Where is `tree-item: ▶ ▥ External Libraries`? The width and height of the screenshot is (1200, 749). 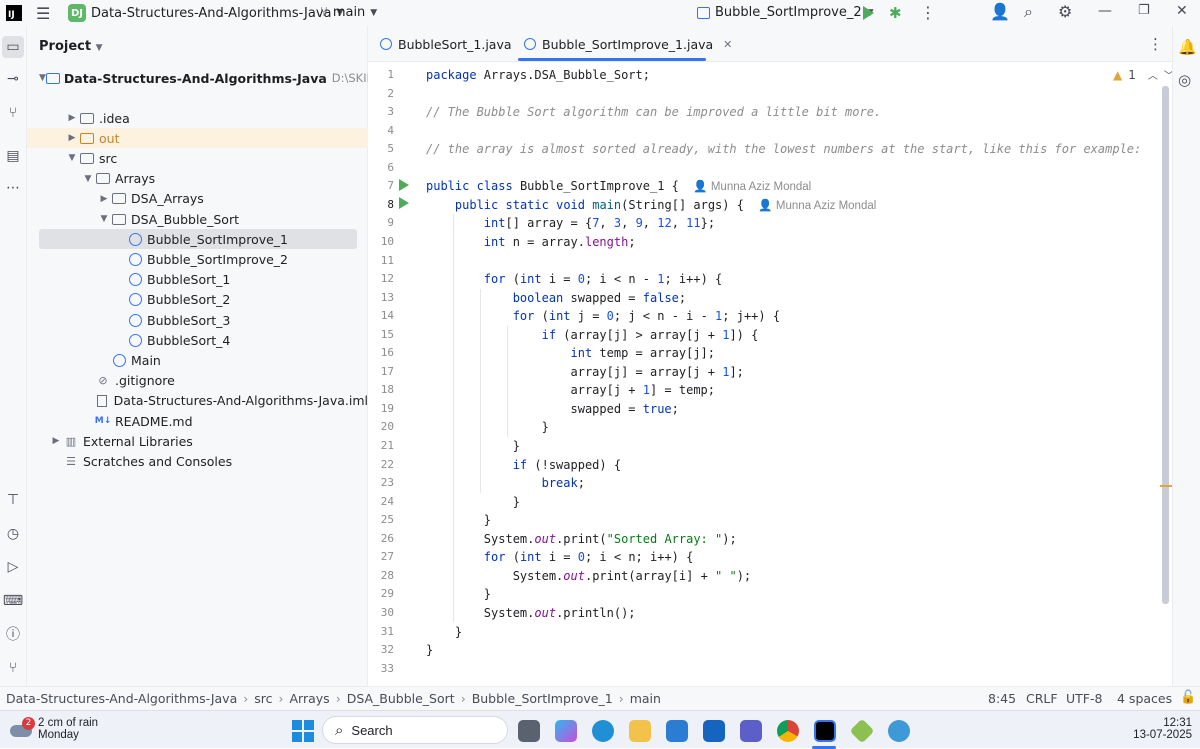 tree-item: ▶ ▥ External Libraries is located at coordinates (197, 441).